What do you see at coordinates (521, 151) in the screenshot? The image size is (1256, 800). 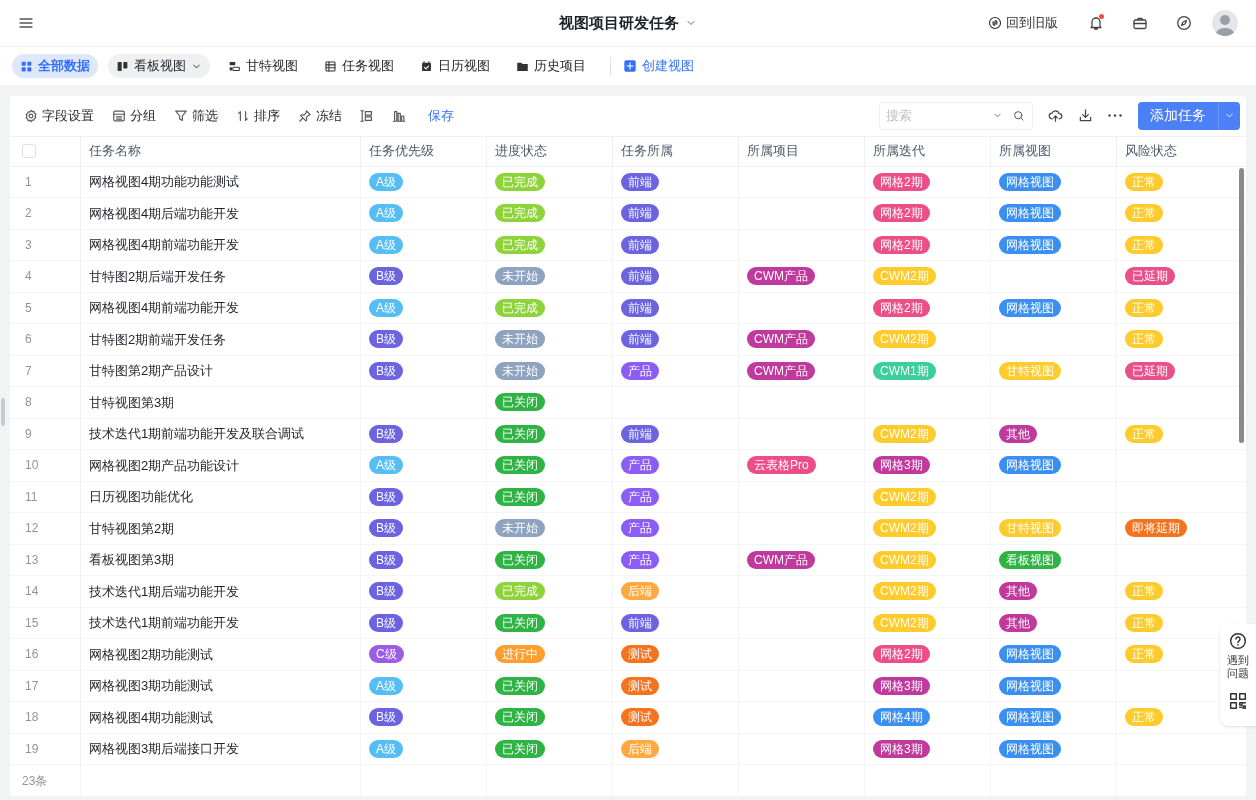 I see `column-header: 进度状态` at bounding box center [521, 151].